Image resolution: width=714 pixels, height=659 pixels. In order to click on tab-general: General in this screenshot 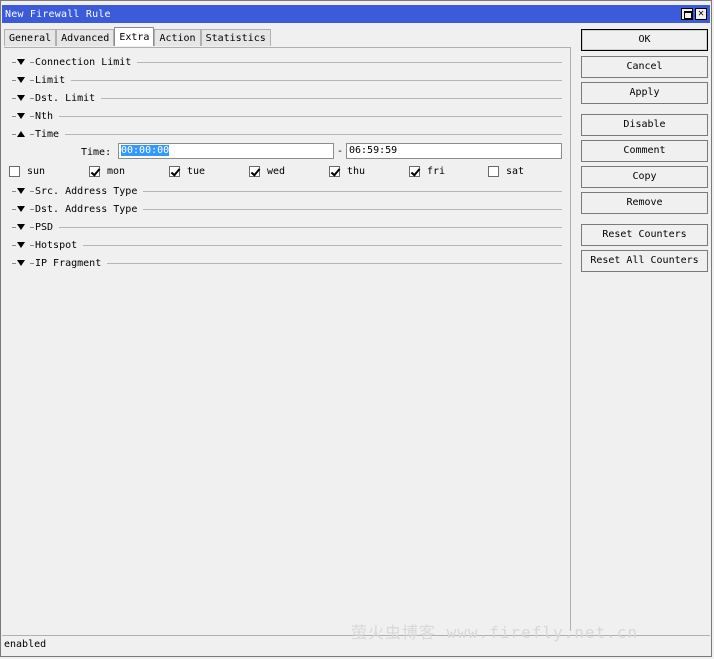, I will do `click(30, 37)`.